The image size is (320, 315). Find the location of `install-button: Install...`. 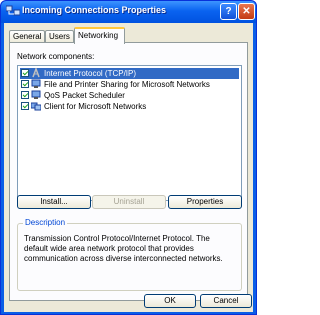

install-button: Install... is located at coordinates (54, 202).